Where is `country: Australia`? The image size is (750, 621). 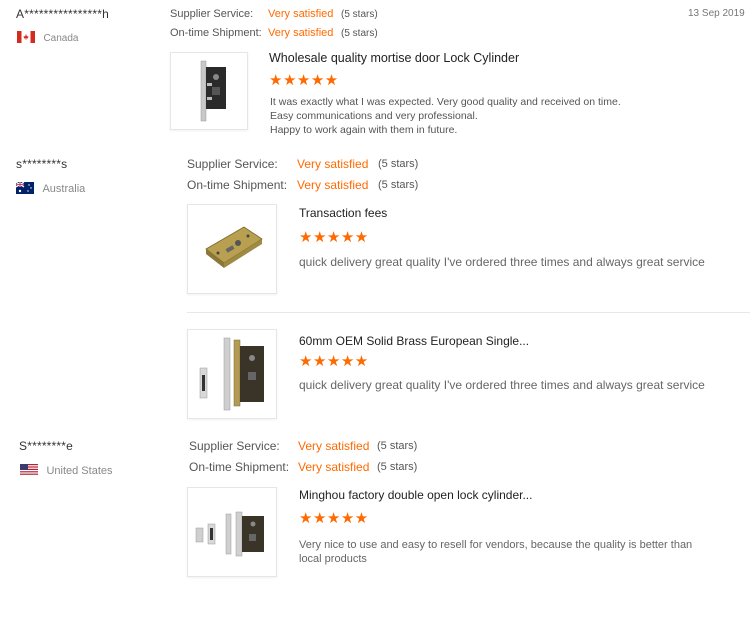 country: Australia is located at coordinates (50, 188).